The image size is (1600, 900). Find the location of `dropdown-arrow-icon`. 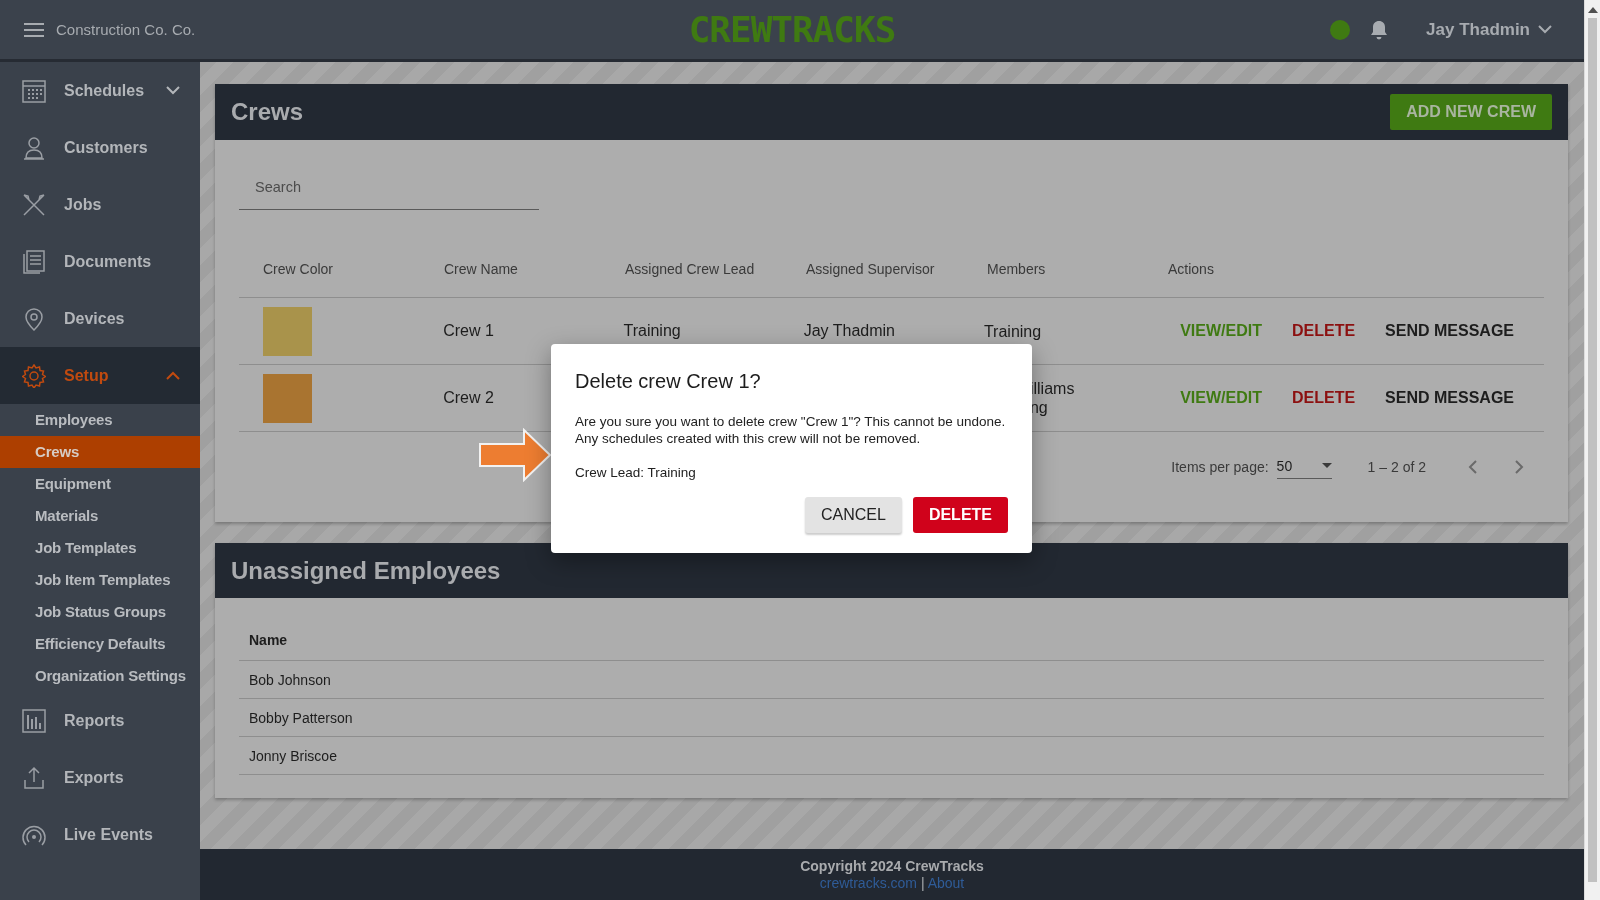

dropdown-arrow-icon is located at coordinates (1326, 465).